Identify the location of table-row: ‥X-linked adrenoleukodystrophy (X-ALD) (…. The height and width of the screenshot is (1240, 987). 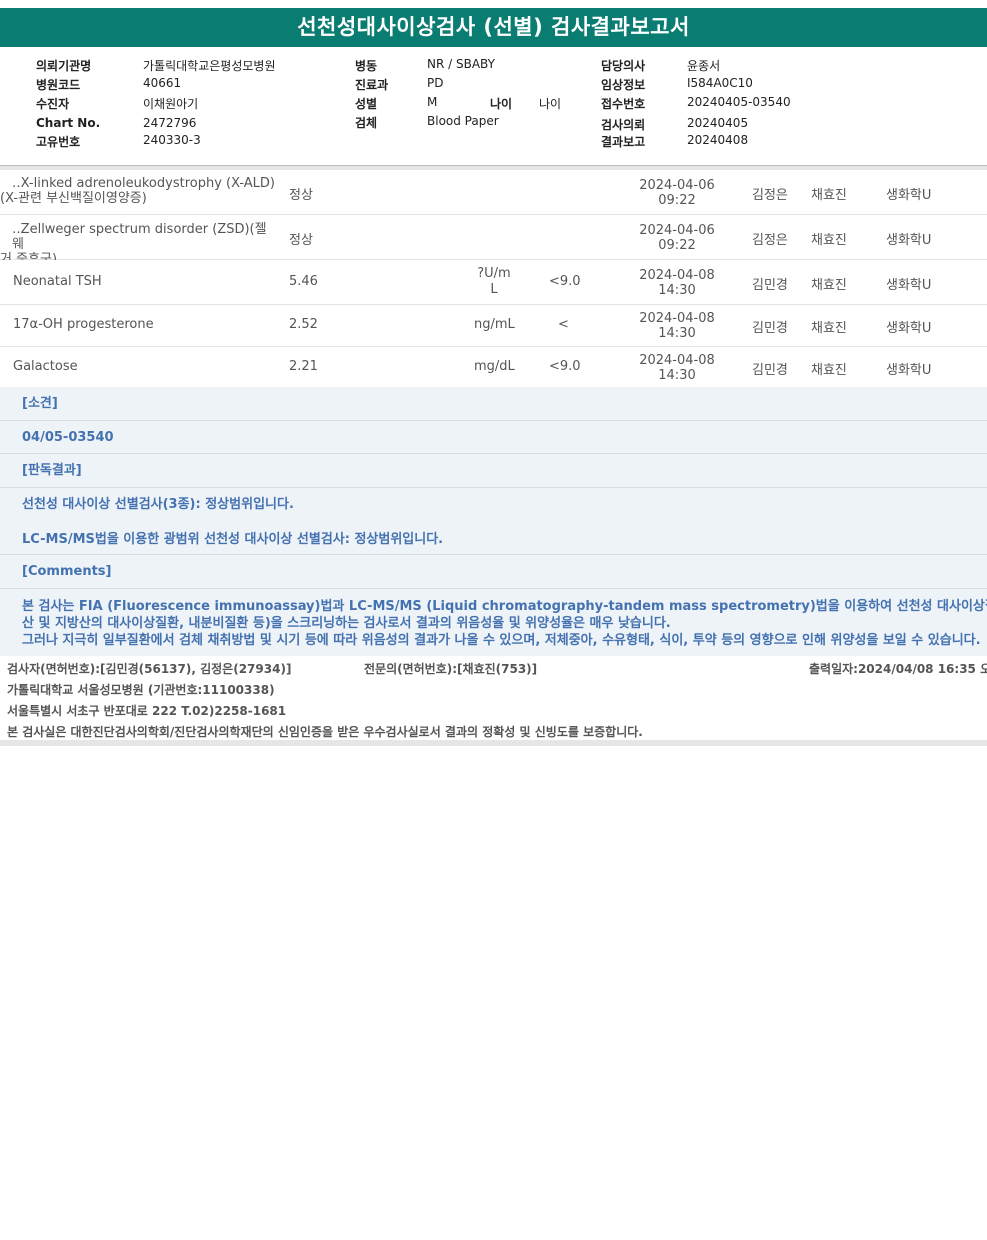
(493, 192).